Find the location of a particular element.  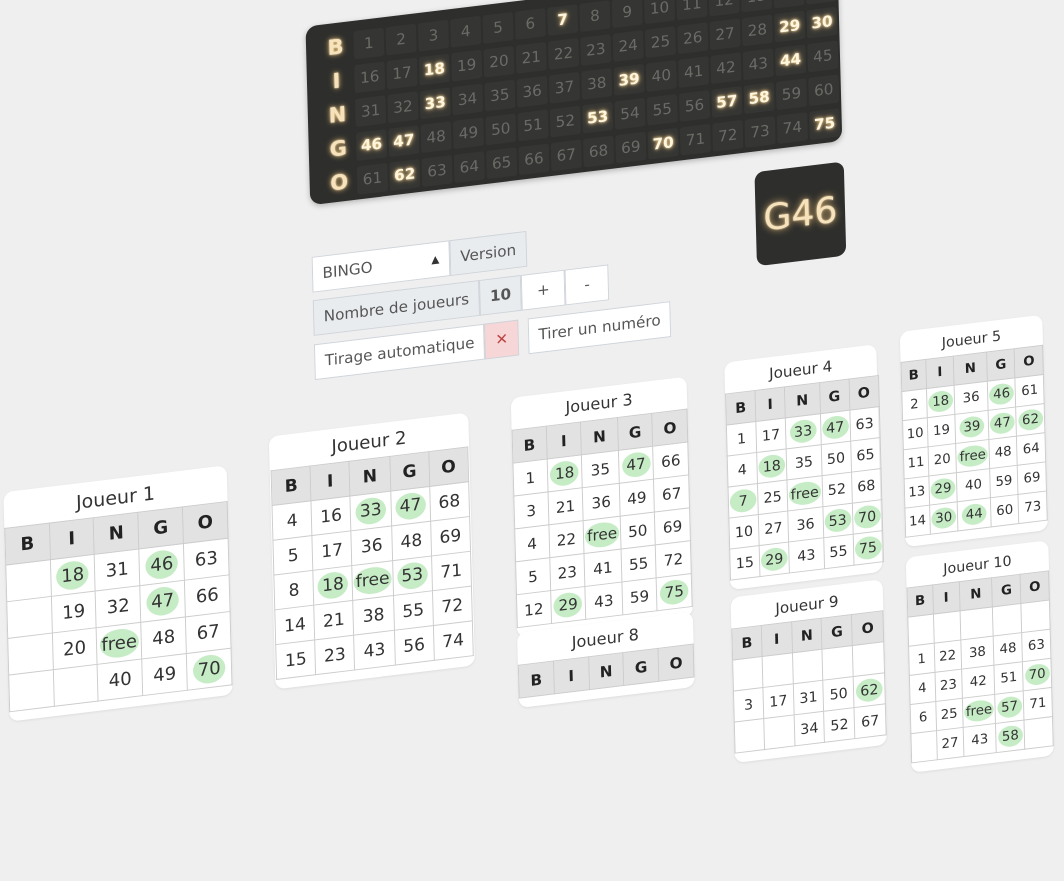

card-cell: 7 is located at coordinates (743, 501).